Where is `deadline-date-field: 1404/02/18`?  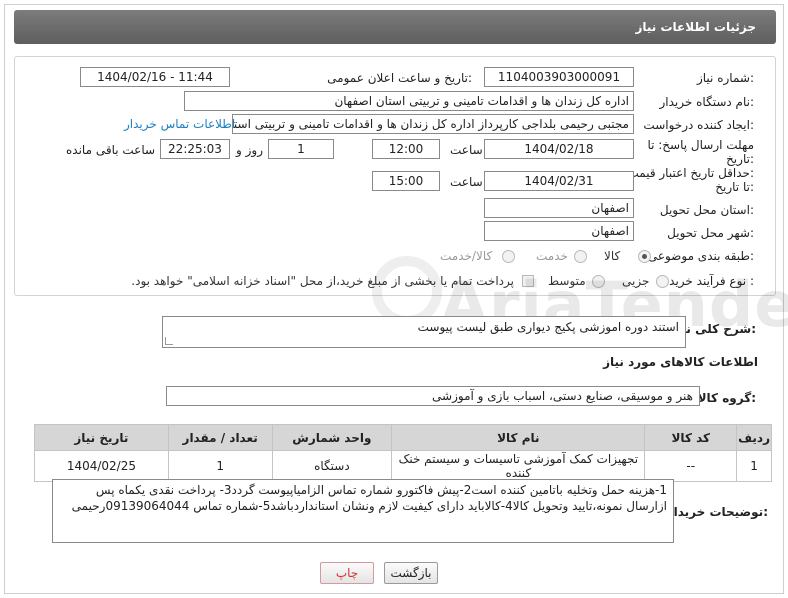 deadline-date-field: 1404/02/18 is located at coordinates (559, 149).